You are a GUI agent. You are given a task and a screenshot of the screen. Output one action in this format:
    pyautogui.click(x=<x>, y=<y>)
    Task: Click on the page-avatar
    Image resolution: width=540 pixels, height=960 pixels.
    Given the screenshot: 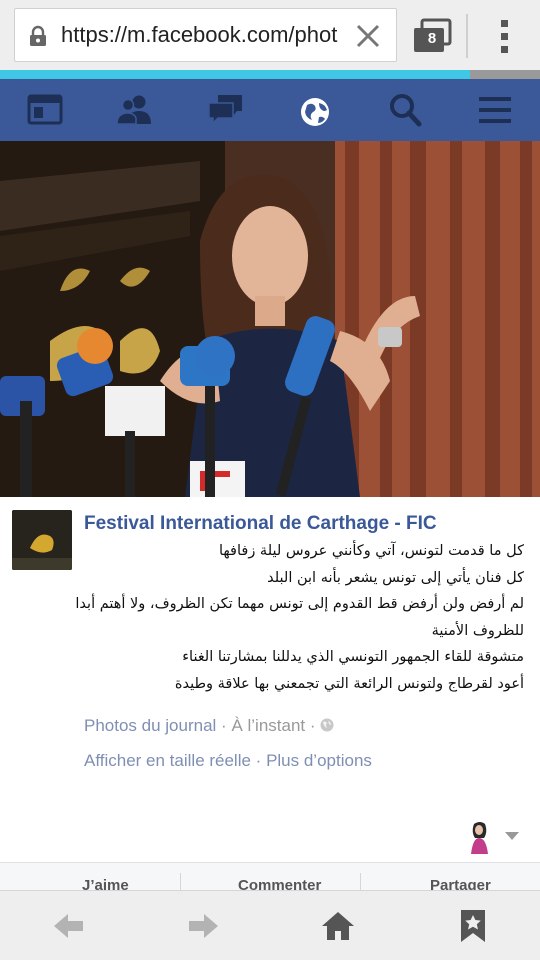 What is the action you would take?
    pyautogui.click(x=42, y=540)
    